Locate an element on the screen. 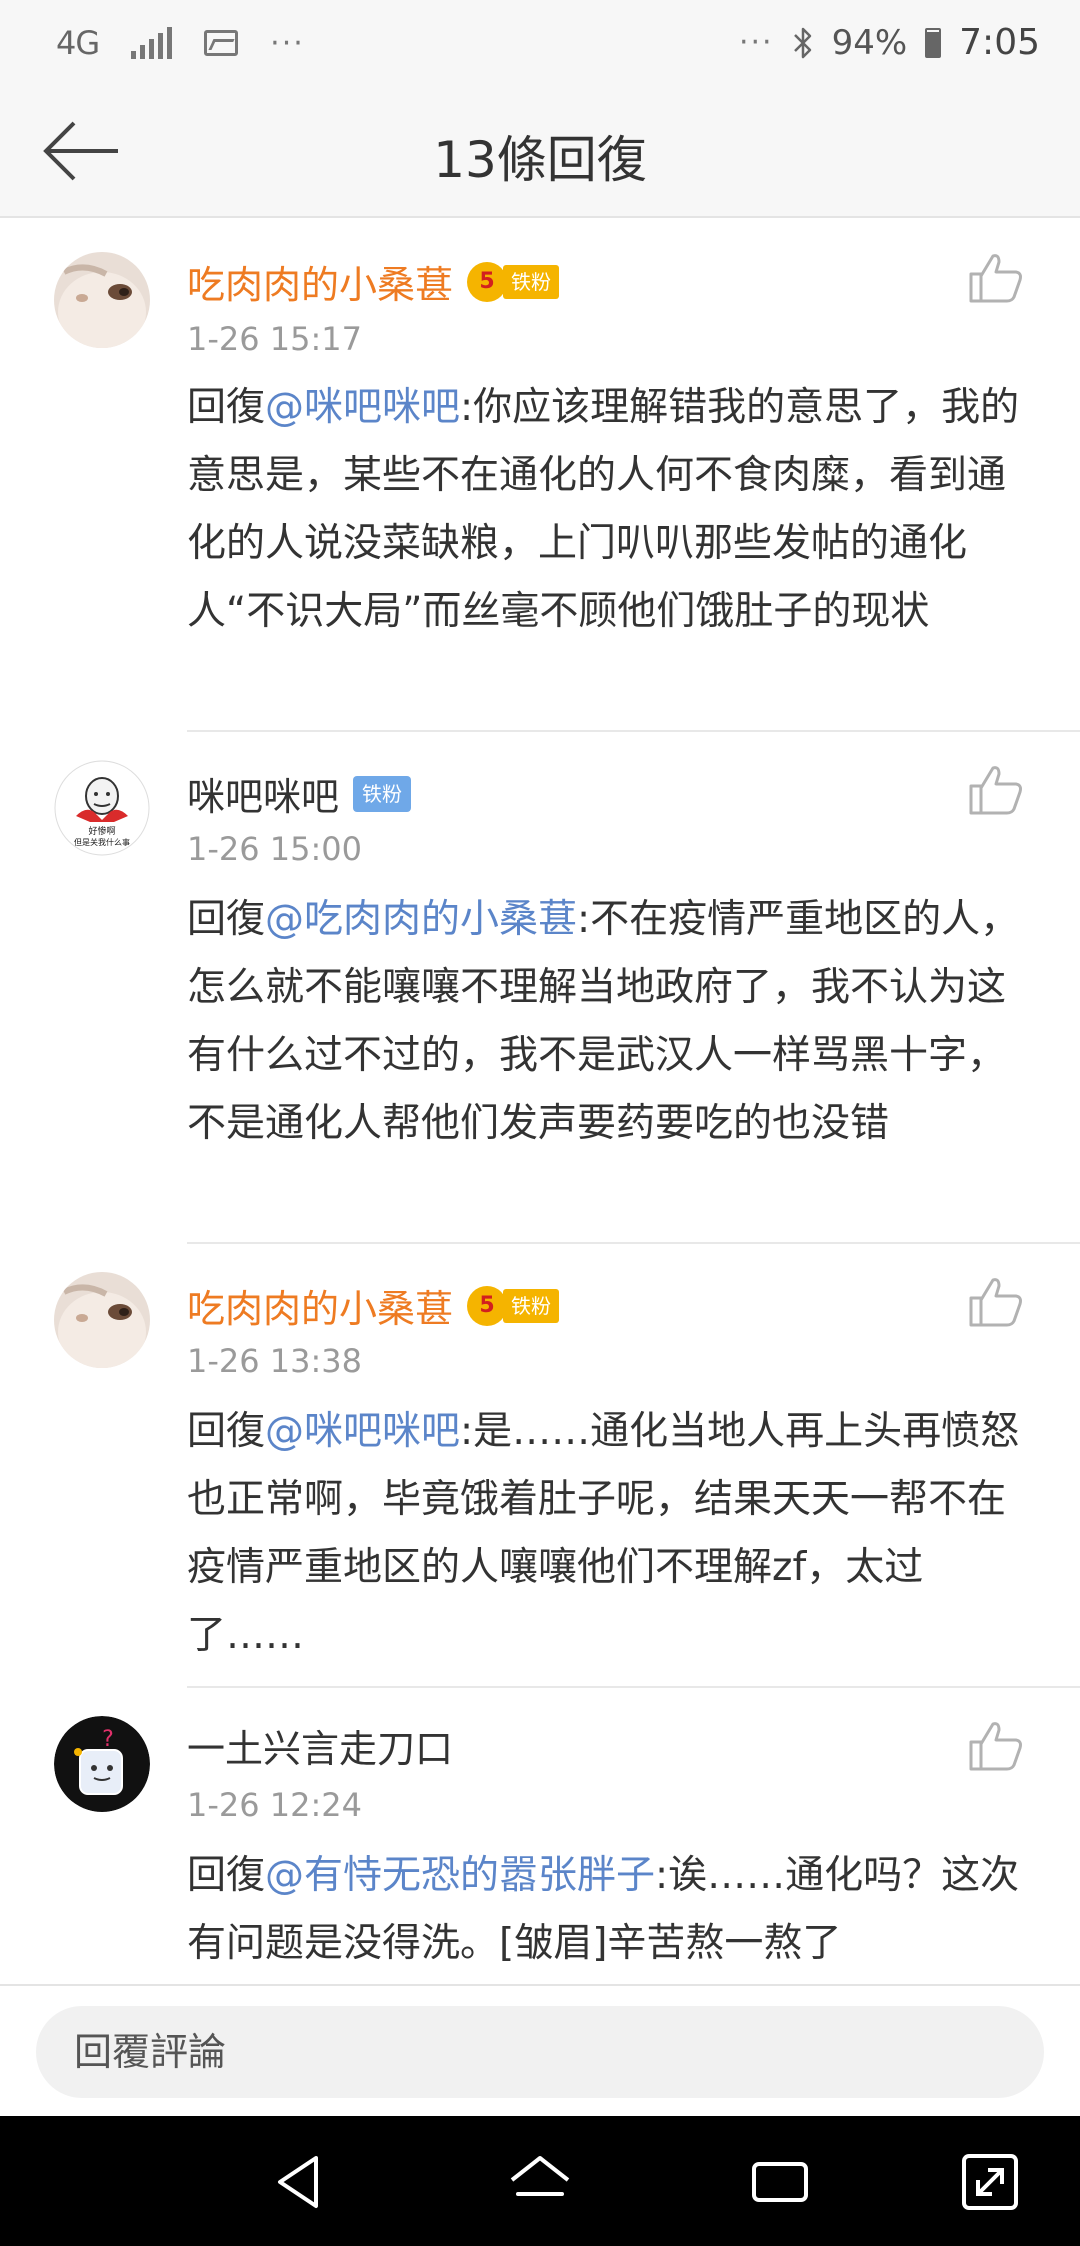 The height and width of the screenshot is (2246, 1080). reply-comment-input: 回覆評論 is located at coordinates (540, 2052).